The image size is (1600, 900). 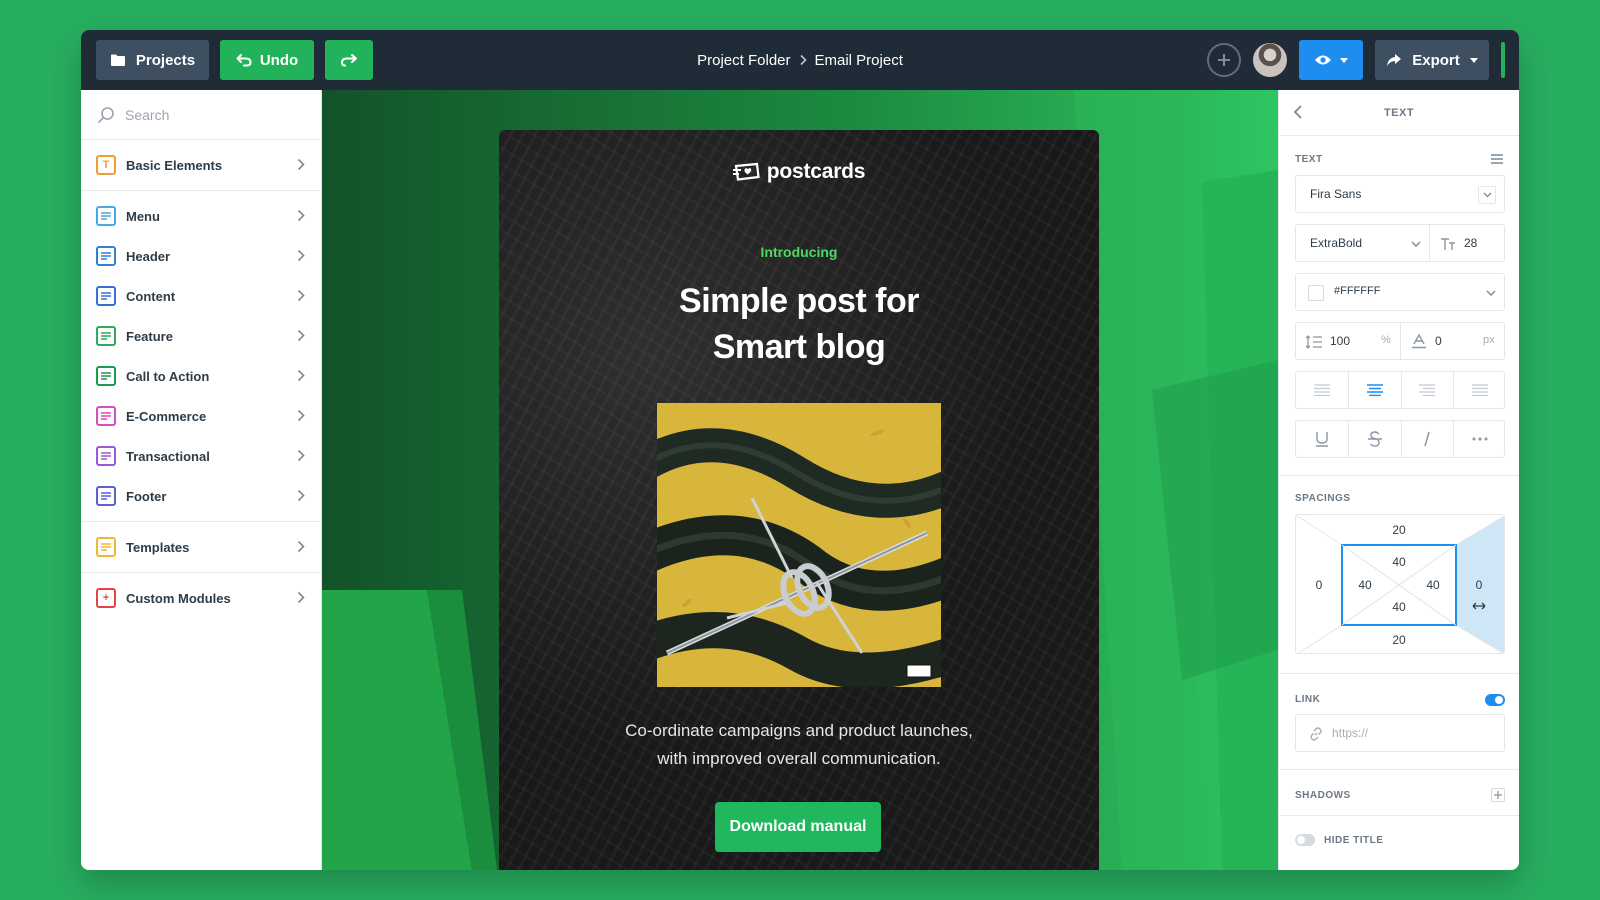 What do you see at coordinates (1399, 562) in the screenshot?
I see `spacing-inner-top: 40` at bounding box center [1399, 562].